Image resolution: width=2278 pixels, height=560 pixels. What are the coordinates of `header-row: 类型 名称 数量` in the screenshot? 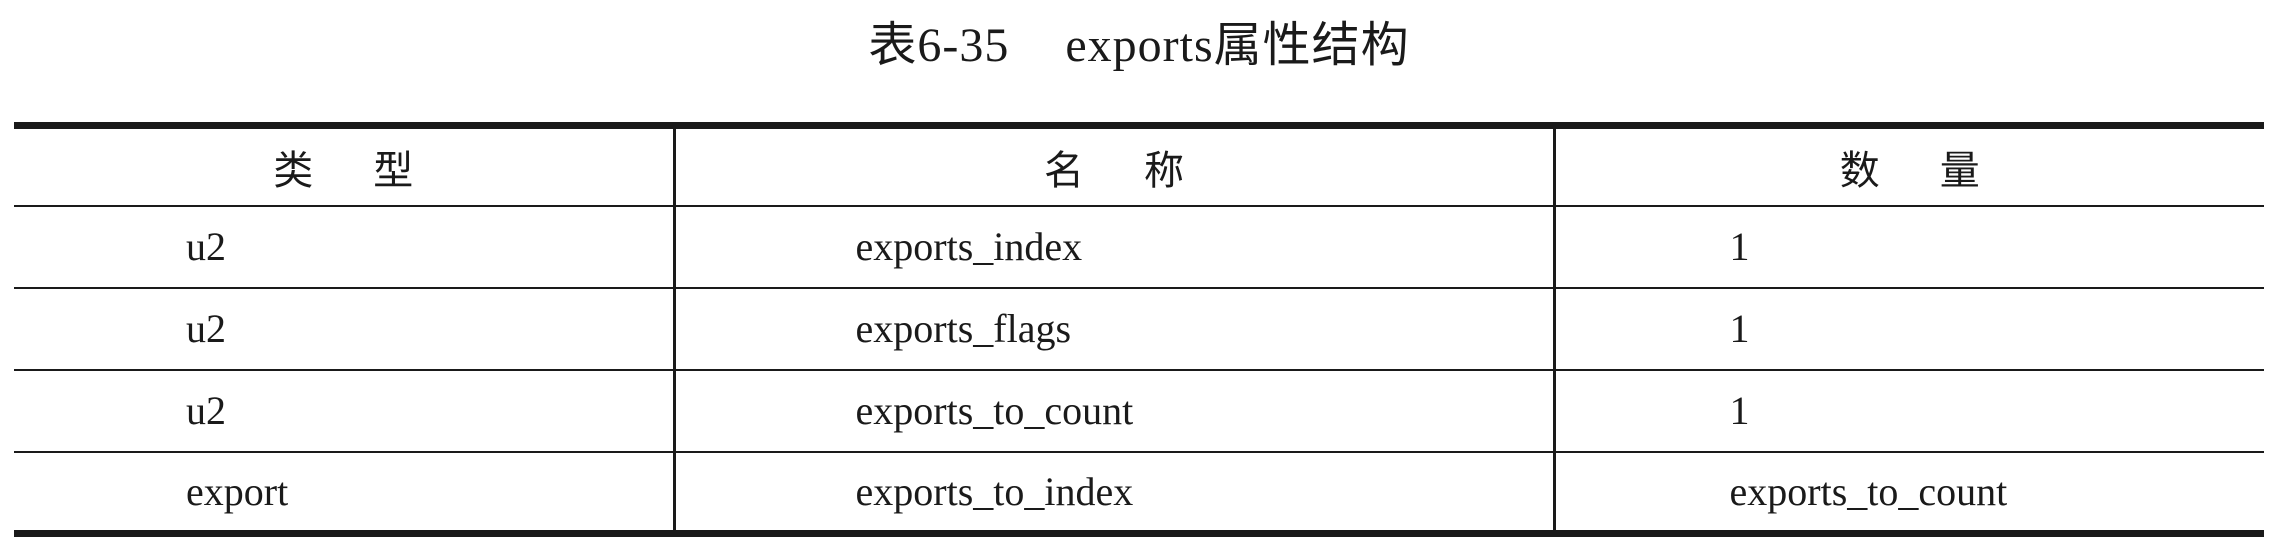 It's located at (1139, 164).